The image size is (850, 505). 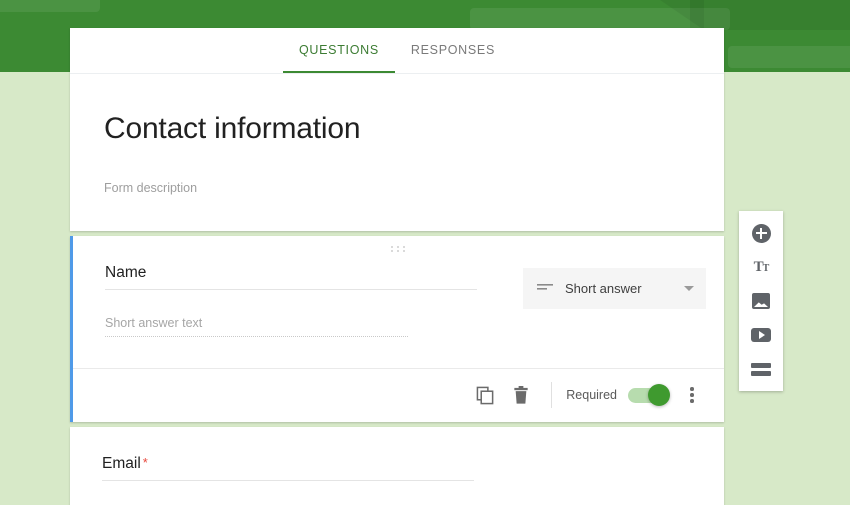 What do you see at coordinates (121, 463) in the screenshot?
I see `question-title-text: Email` at bounding box center [121, 463].